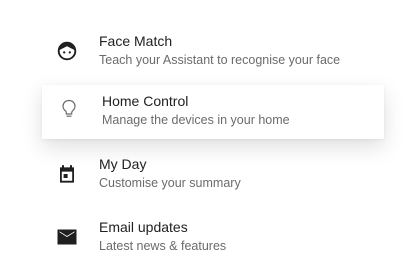  Describe the element at coordinates (136, 41) in the screenshot. I see `list-item-title: Face Match` at that location.